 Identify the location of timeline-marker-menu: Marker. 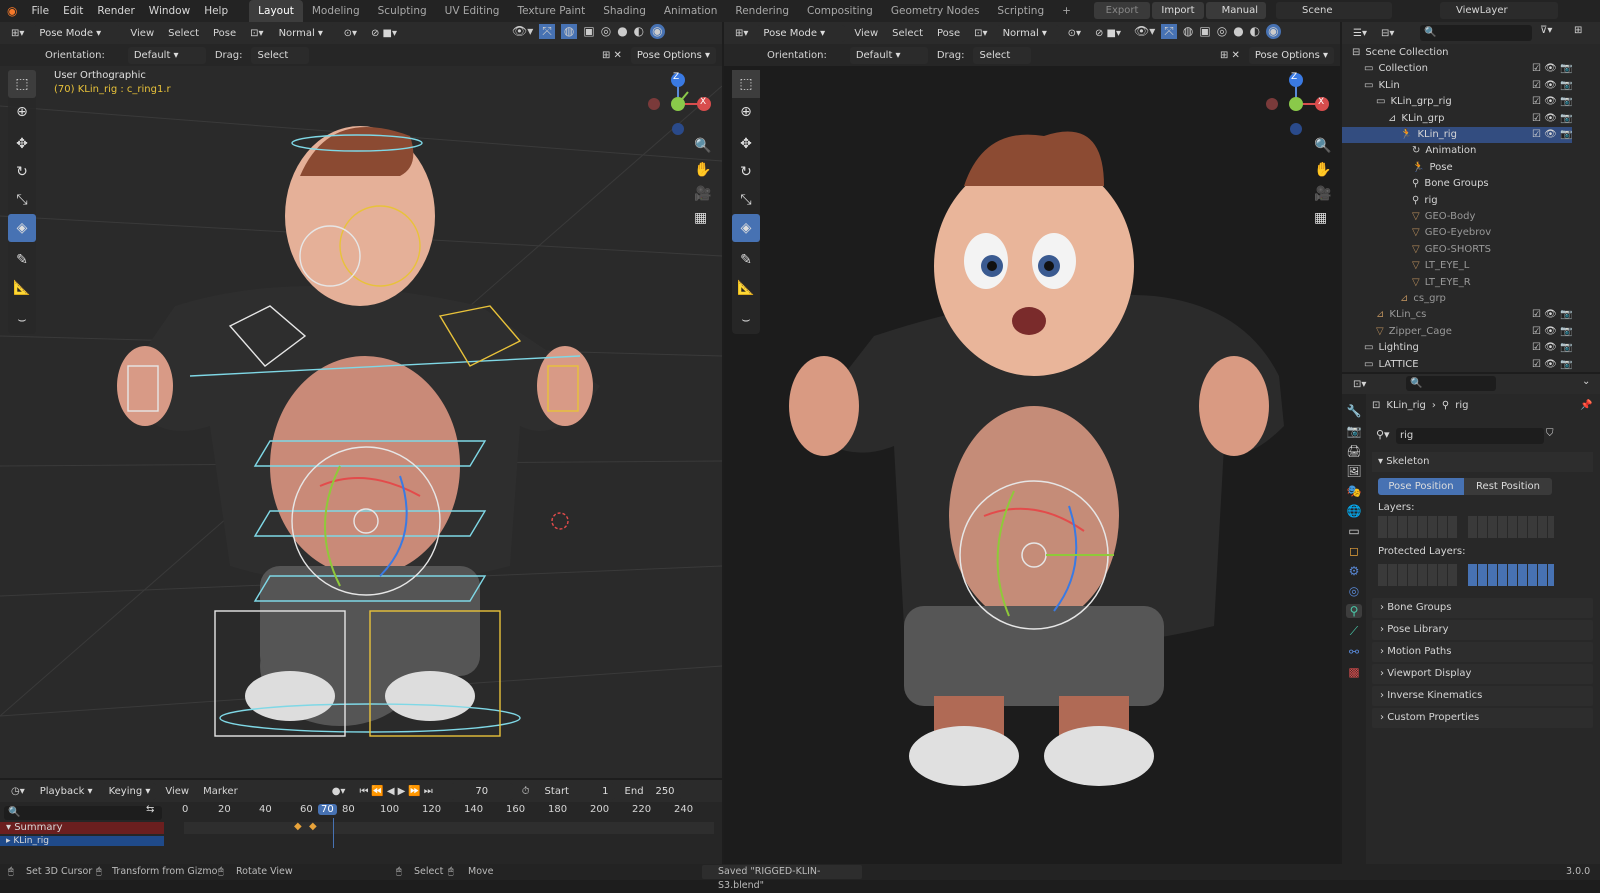
(220, 791).